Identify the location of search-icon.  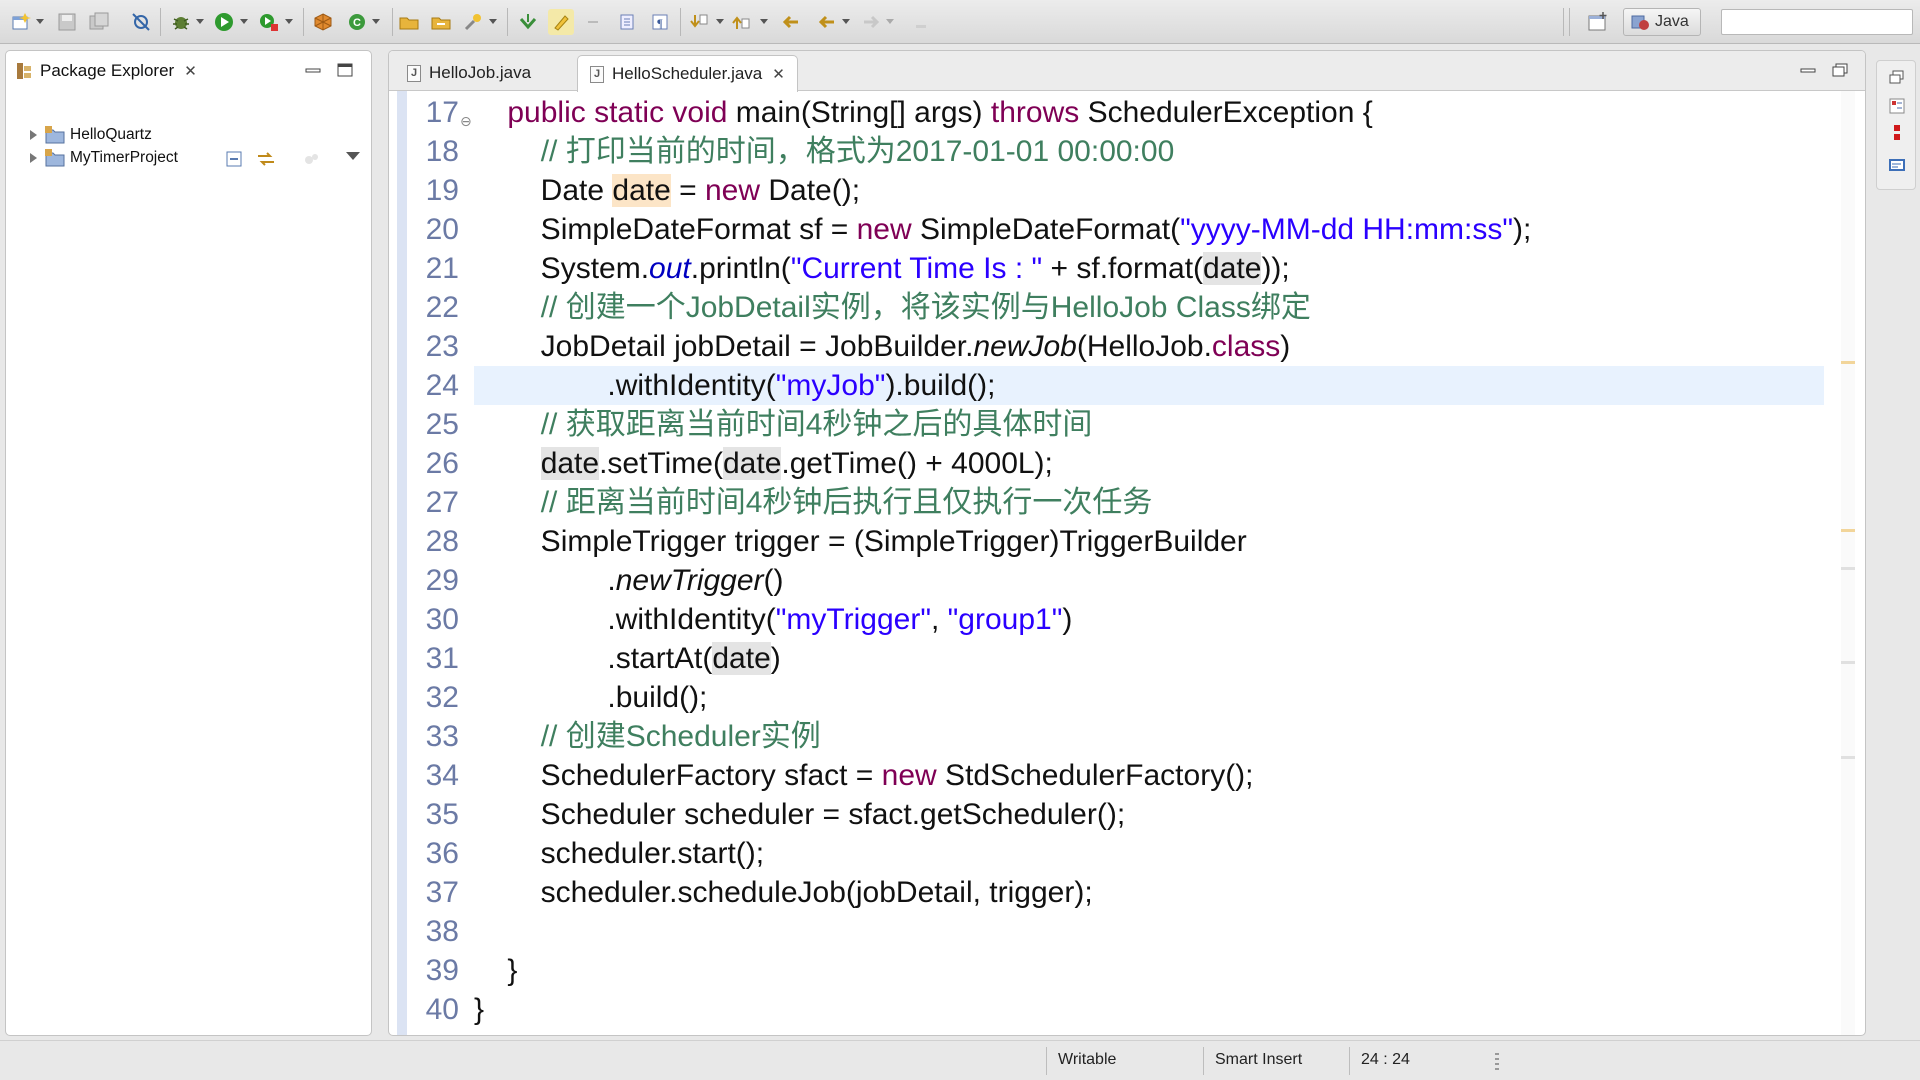
(473, 22).